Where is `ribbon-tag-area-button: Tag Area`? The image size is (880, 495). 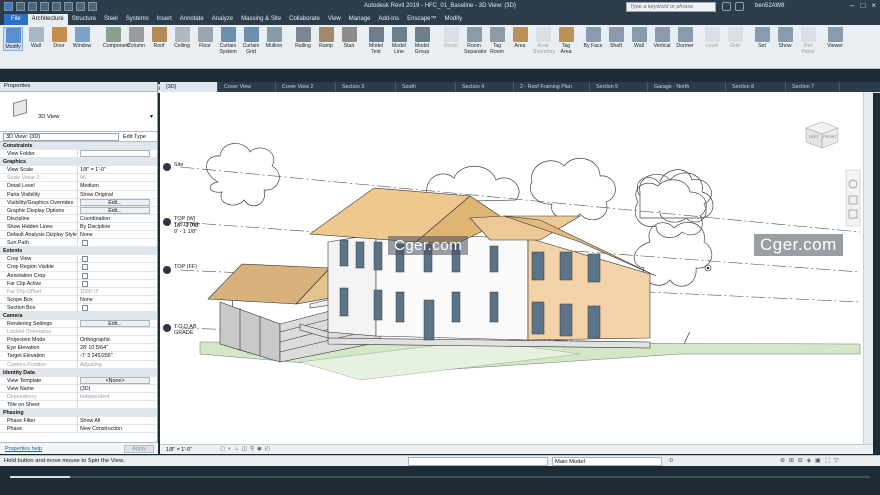
ribbon-tag-area-button: Tag Area is located at coordinates (566, 41).